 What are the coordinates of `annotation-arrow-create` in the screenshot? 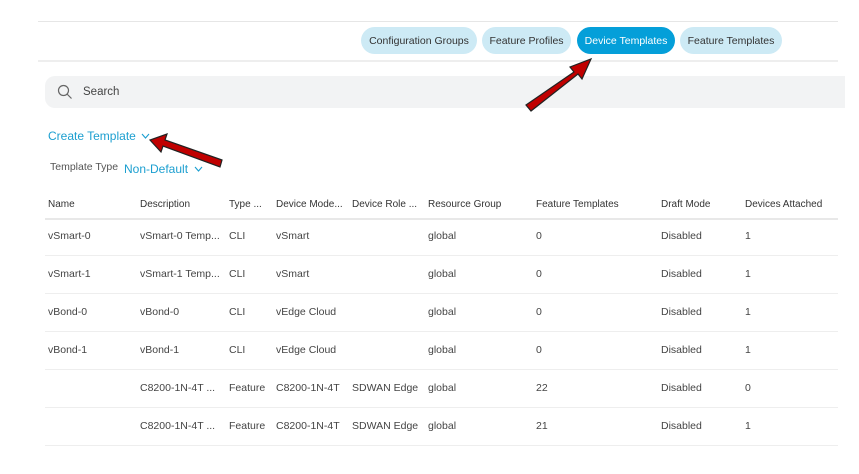 It's located at (185, 150).